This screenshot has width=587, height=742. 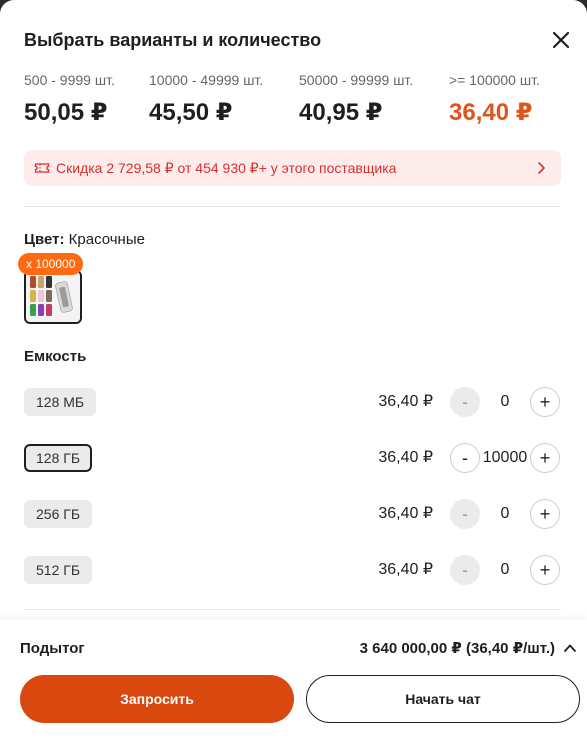 What do you see at coordinates (457, 648) in the screenshot?
I see `subtotal-value: 3 640 000,00 ₽ (36,40 ₽/шт.)` at bounding box center [457, 648].